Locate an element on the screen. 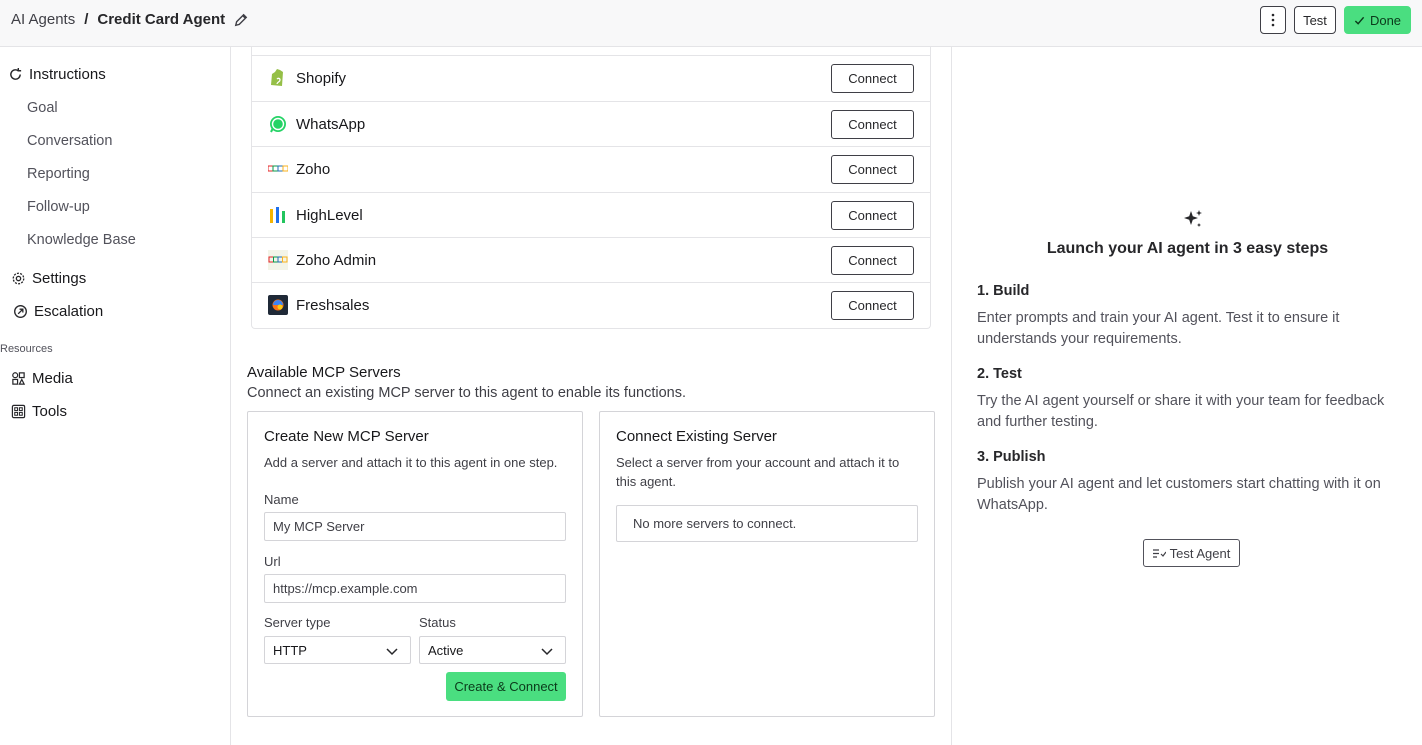  server-type-label: Server type is located at coordinates (297, 622).